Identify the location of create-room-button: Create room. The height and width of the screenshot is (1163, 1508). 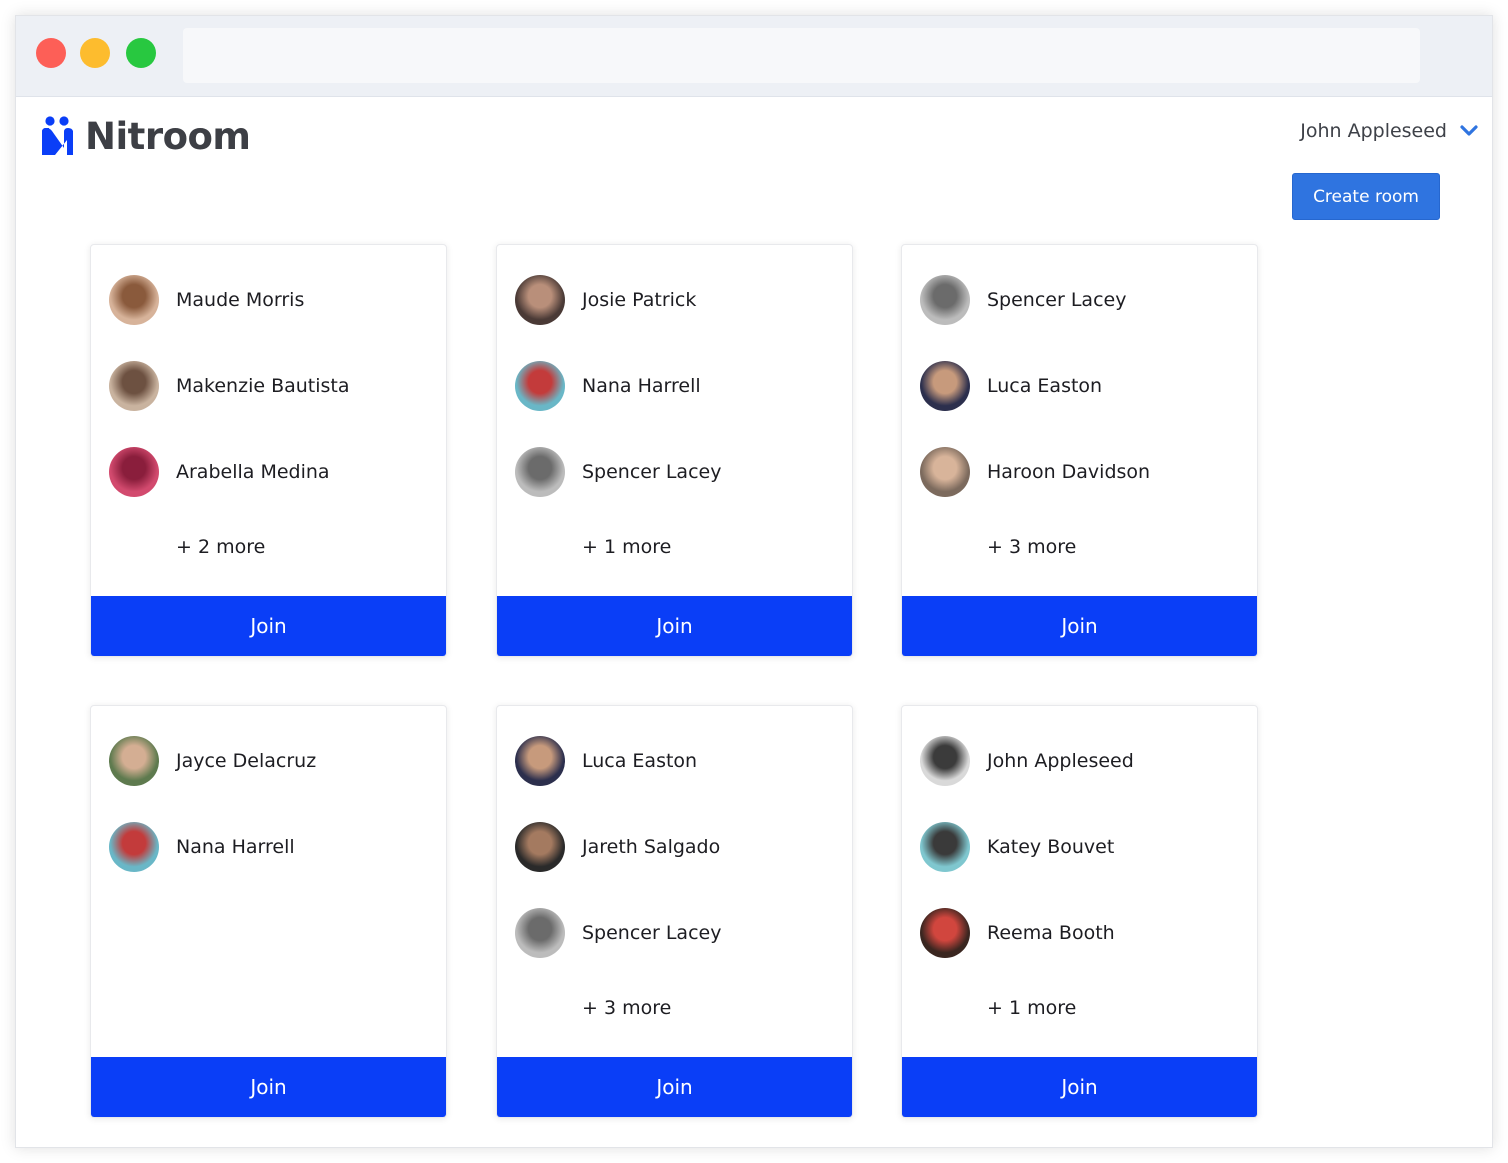
(1366, 196).